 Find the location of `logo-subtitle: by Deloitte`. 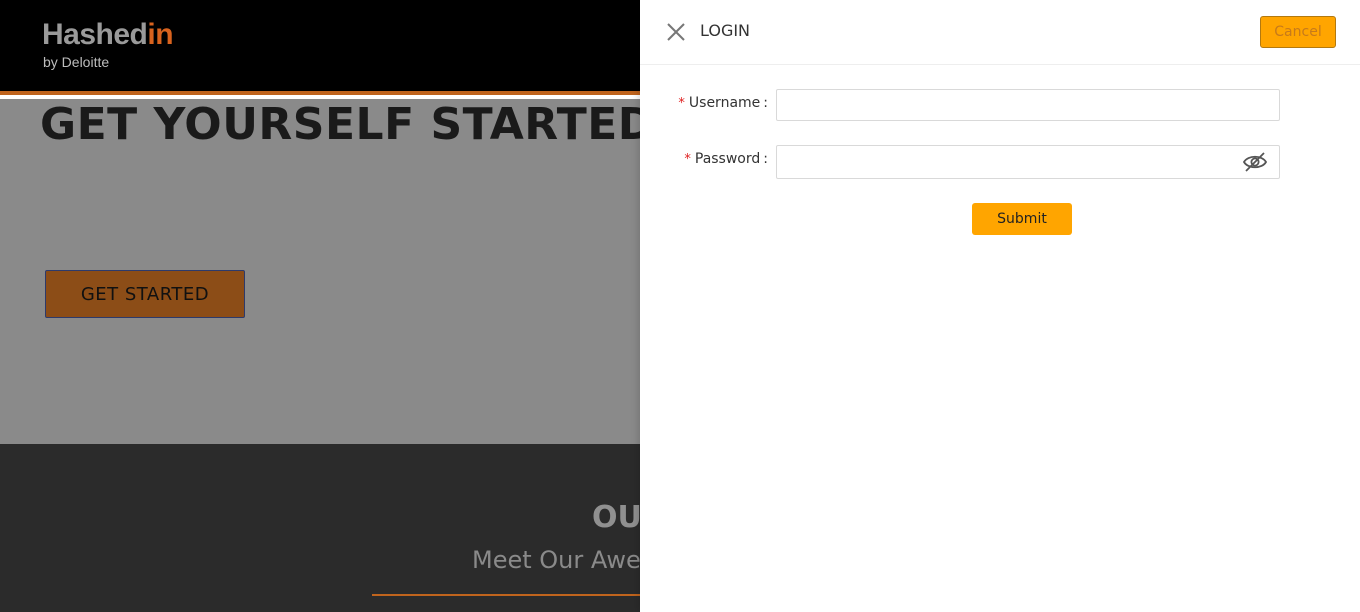

logo-subtitle: by Deloitte is located at coordinates (76, 62).